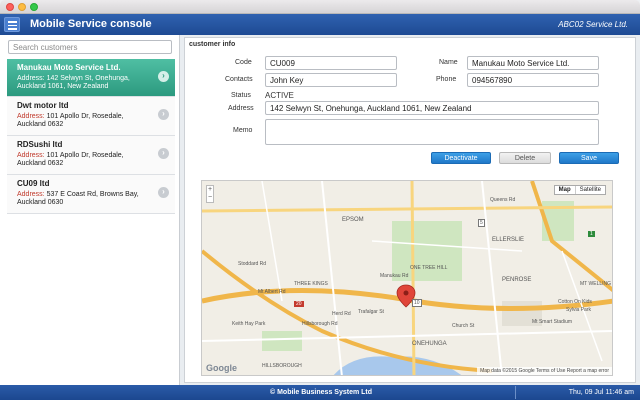 This screenshot has width=640, height=400. What do you see at coordinates (272, 292) in the screenshot?
I see `map-label: Mt Albert Rd` at bounding box center [272, 292].